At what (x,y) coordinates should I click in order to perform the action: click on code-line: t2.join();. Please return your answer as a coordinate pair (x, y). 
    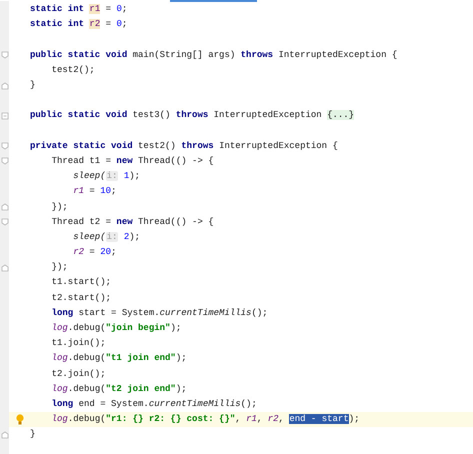
    Looking at the image, I should click on (78, 374).